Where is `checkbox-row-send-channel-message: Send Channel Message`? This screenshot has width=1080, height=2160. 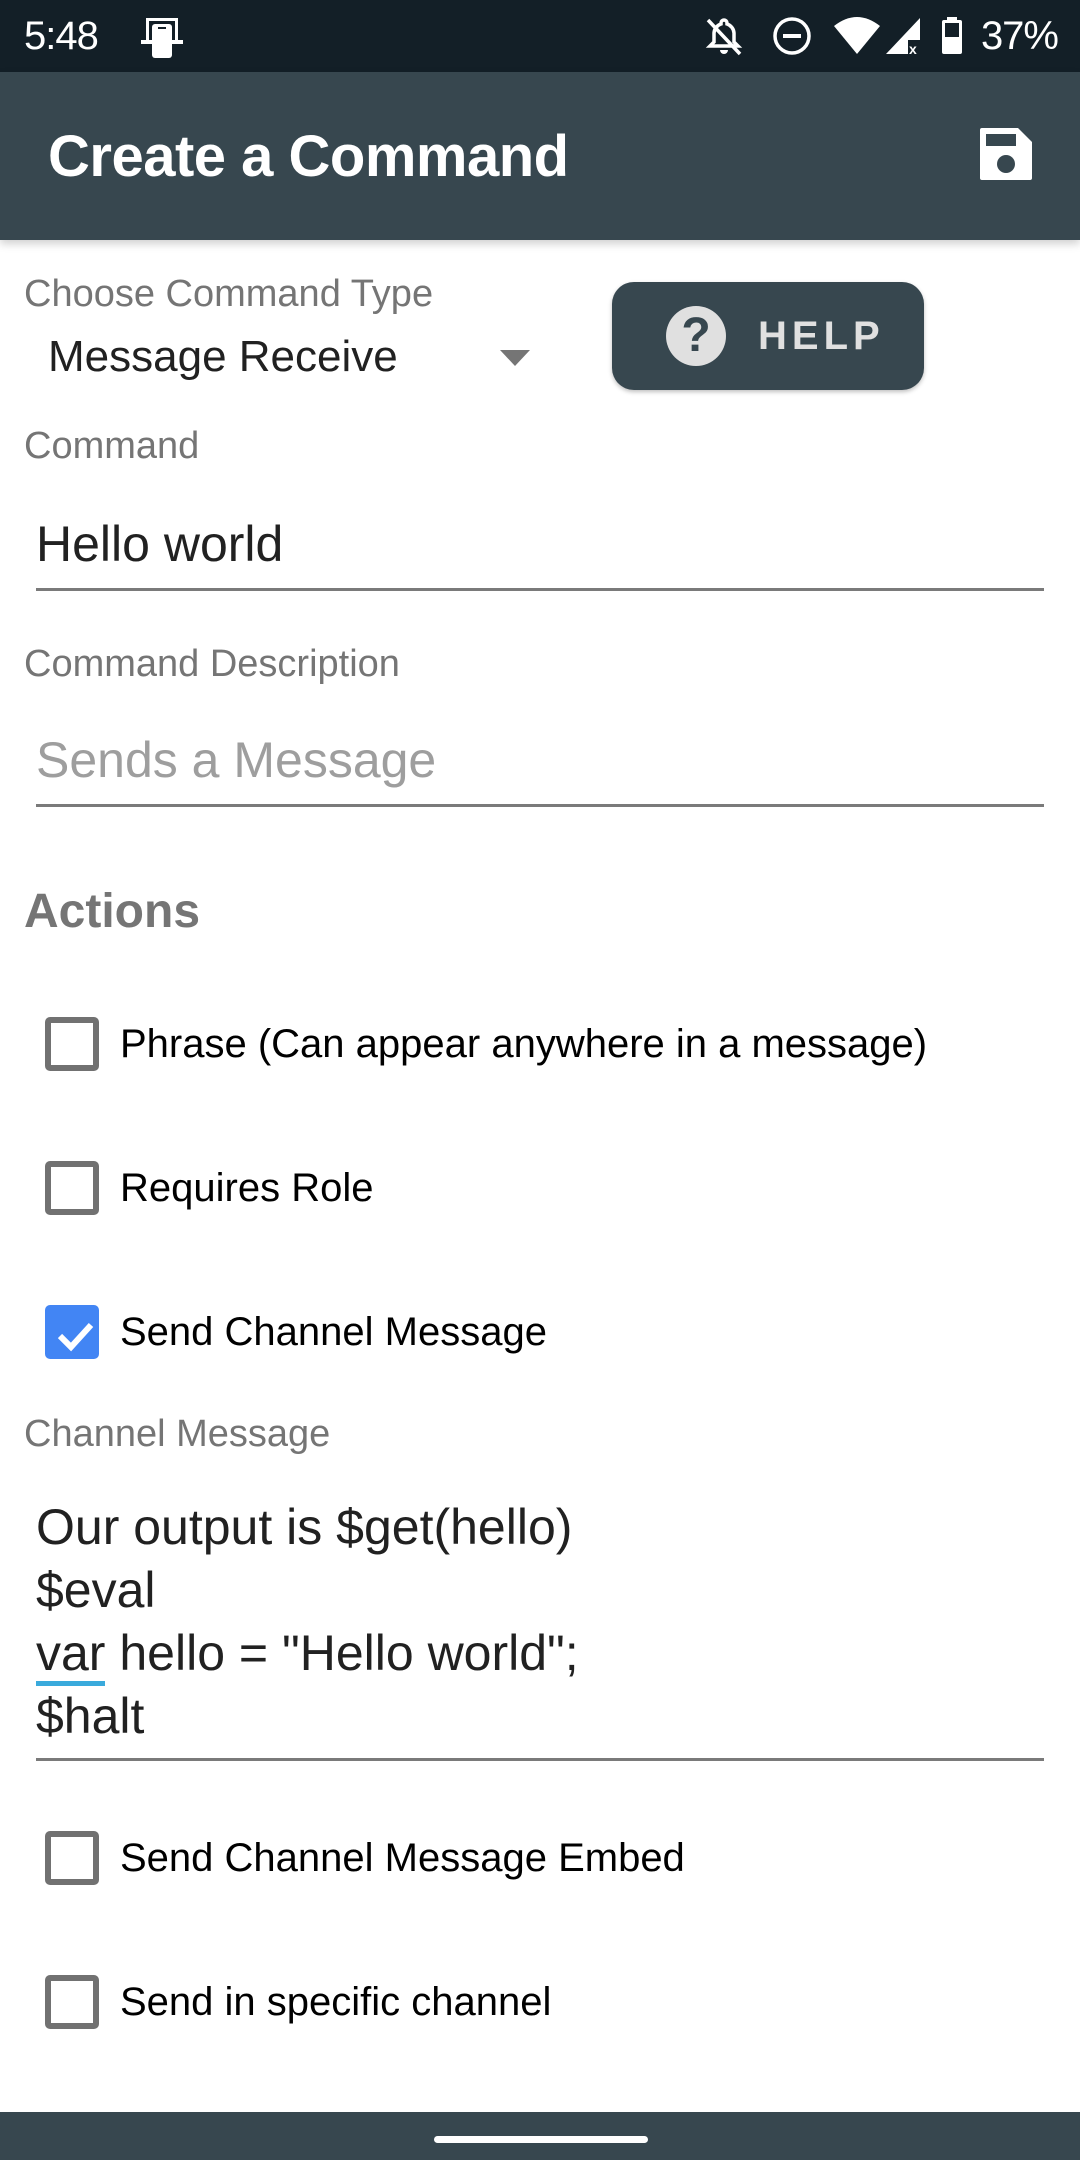
checkbox-row-send-channel-message: Send Channel Message is located at coordinates (540, 1333).